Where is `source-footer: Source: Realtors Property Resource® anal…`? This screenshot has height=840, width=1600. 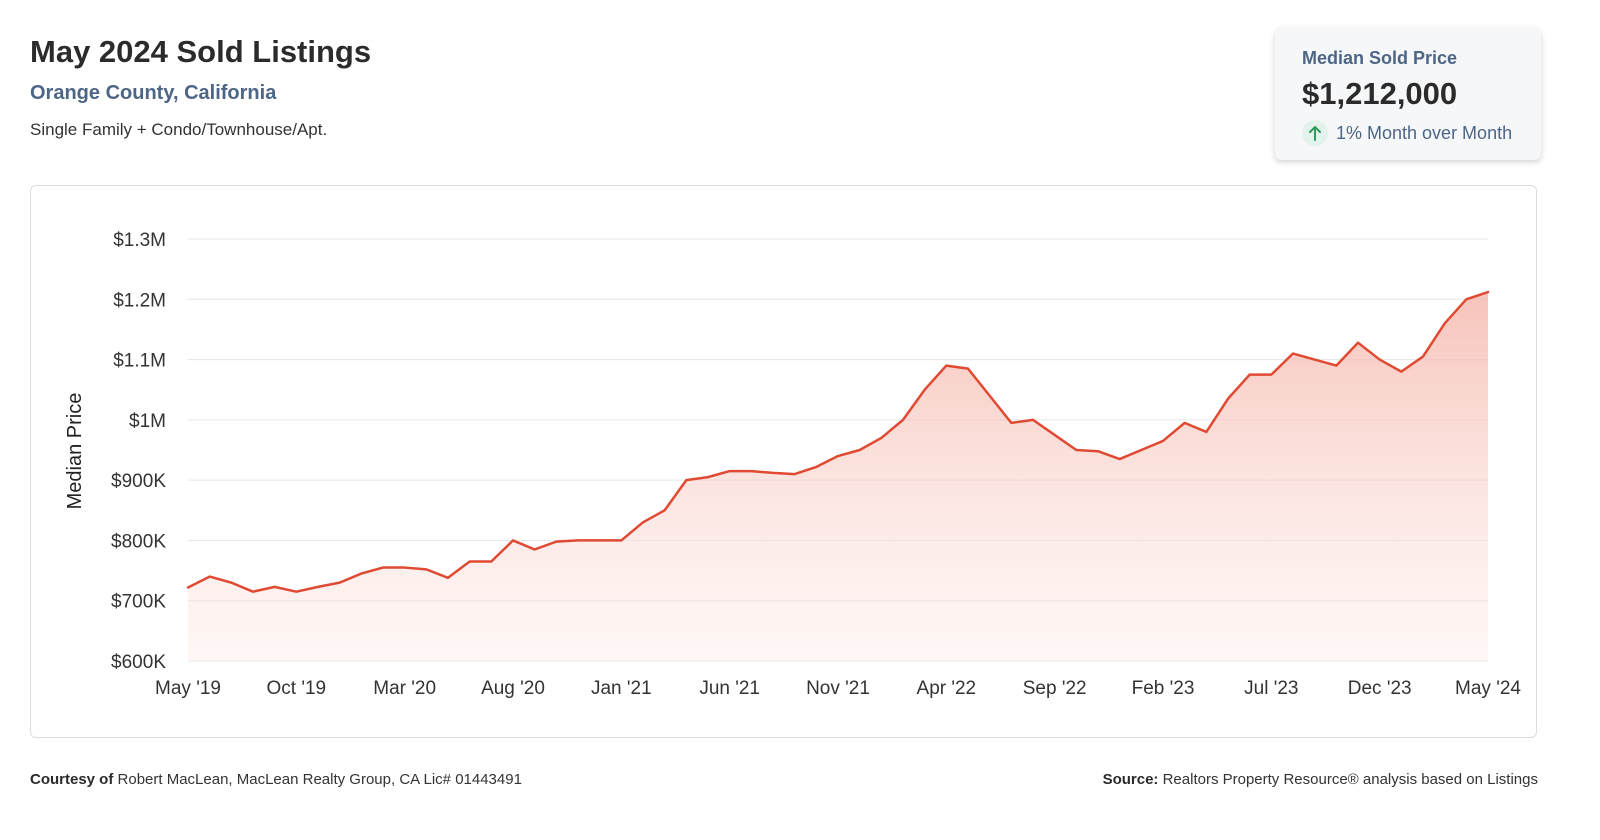 source-footer: Source: Realtors Property Resource® anal… is located at coordinates (1320, 779).